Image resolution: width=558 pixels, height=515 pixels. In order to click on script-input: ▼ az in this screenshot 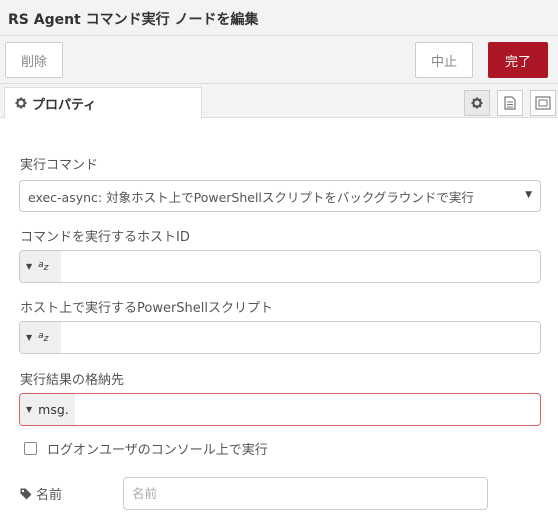, I will do `click(280, 337)`.